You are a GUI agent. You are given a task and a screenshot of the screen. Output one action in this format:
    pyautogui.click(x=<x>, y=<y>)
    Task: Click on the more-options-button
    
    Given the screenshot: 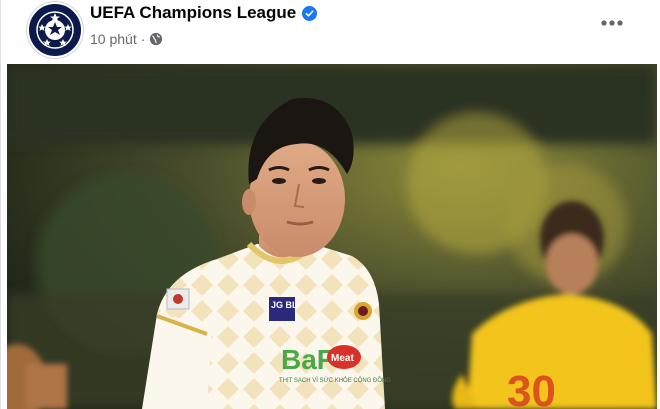 What is the action you would take?
    pyautogui.click(x=612, y=23)
    